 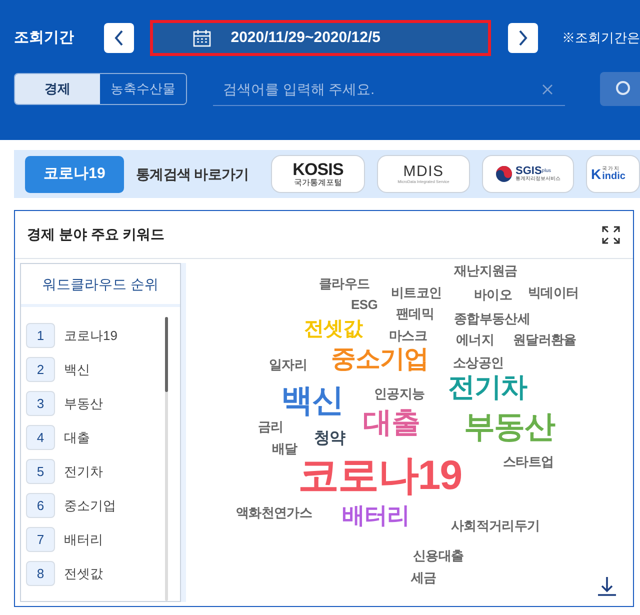 I want to click on panel-title: 경제 분야 주요 키워드, so click(x=96, y=234).